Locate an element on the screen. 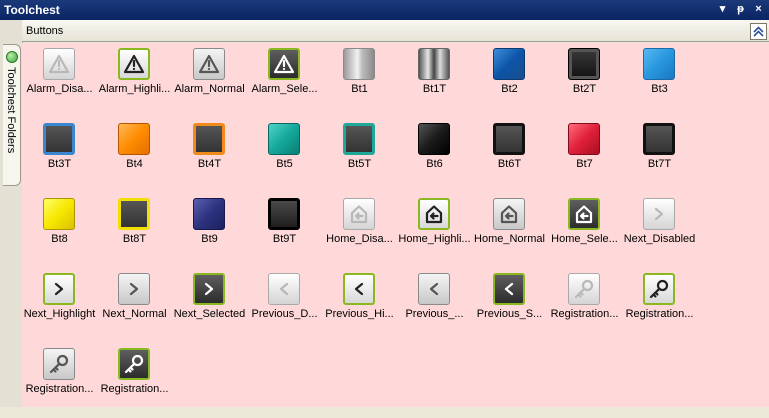 This screenshot has width=769, height=418. button-item: Bt8T is located at coordinates (134, 230).